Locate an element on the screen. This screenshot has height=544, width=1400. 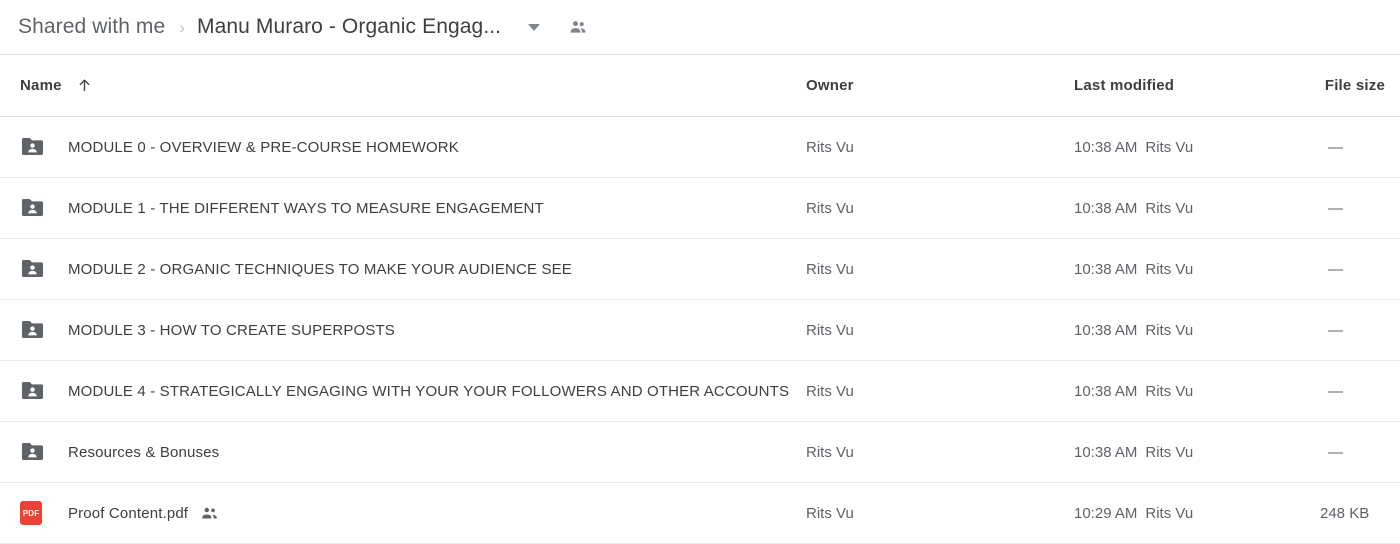
pdf-file-icon: PDF is located at coordinates (36, 513).